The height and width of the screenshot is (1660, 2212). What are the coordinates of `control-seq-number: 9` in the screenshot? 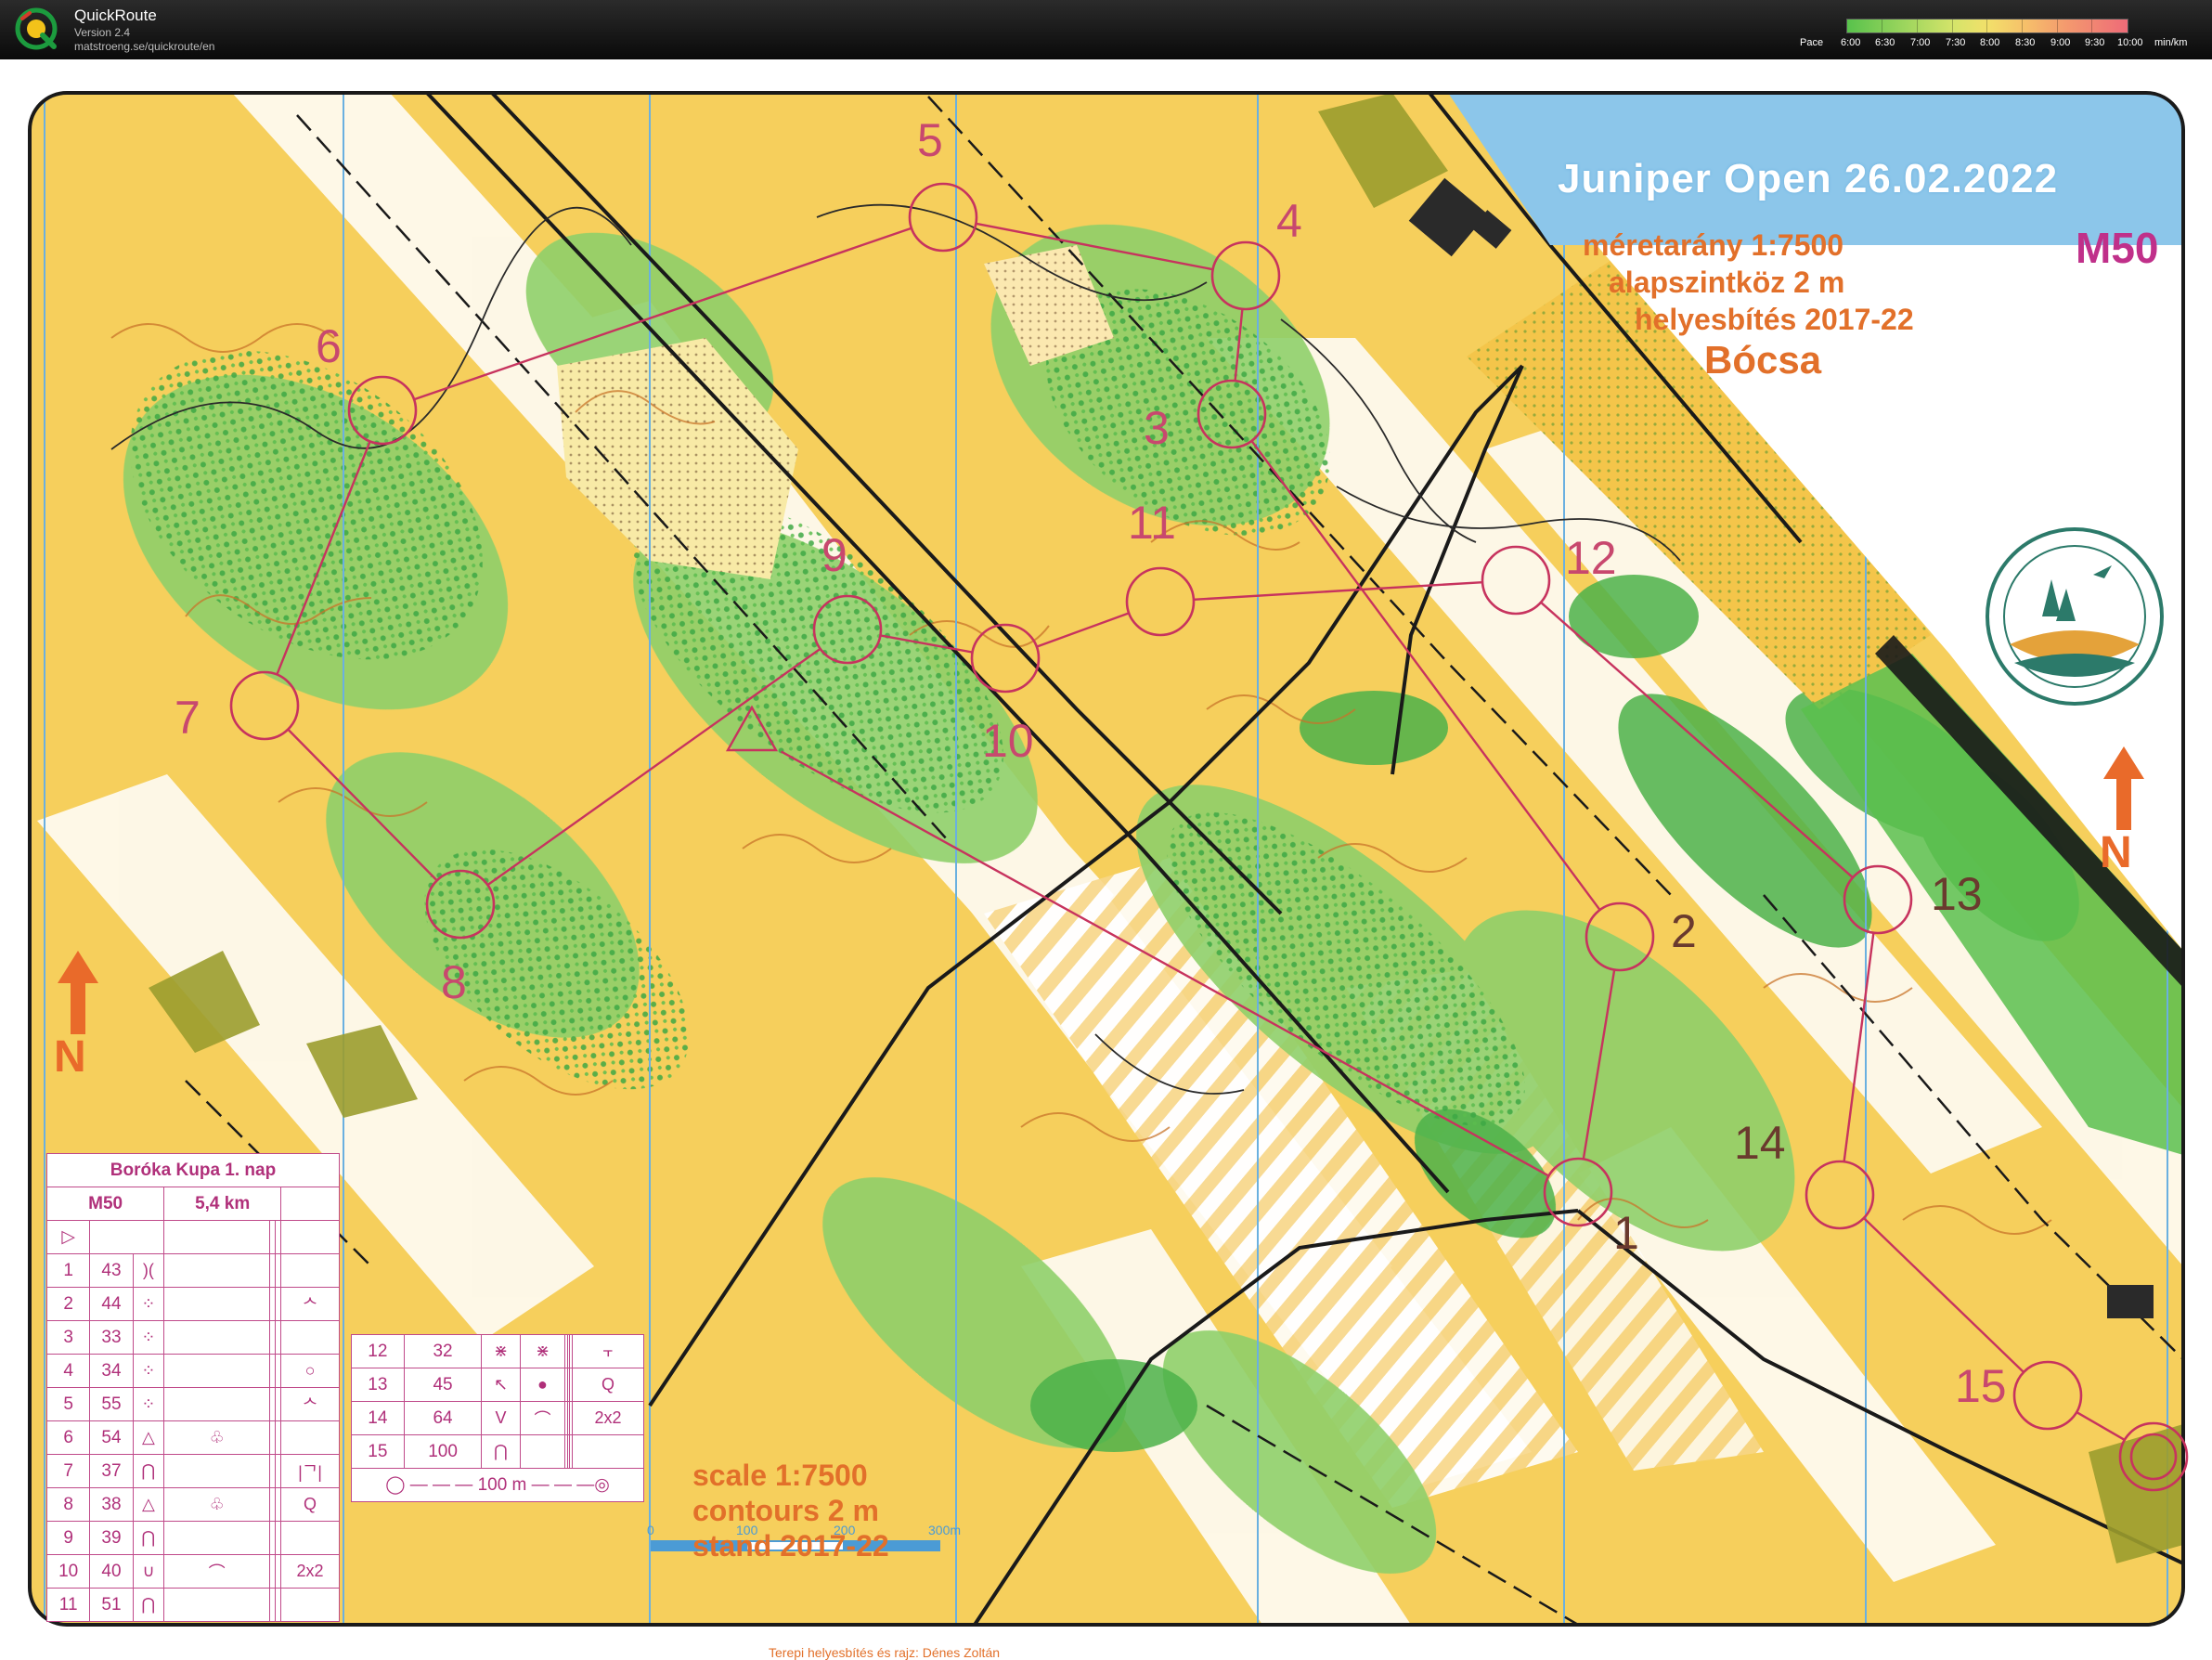 It's located at (68, 1538).